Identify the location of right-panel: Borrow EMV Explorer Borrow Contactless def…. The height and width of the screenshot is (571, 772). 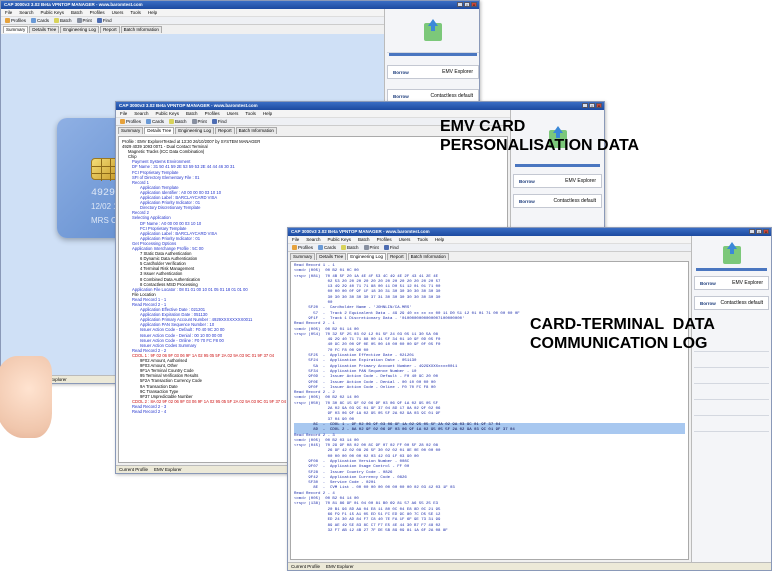
(731, 403).